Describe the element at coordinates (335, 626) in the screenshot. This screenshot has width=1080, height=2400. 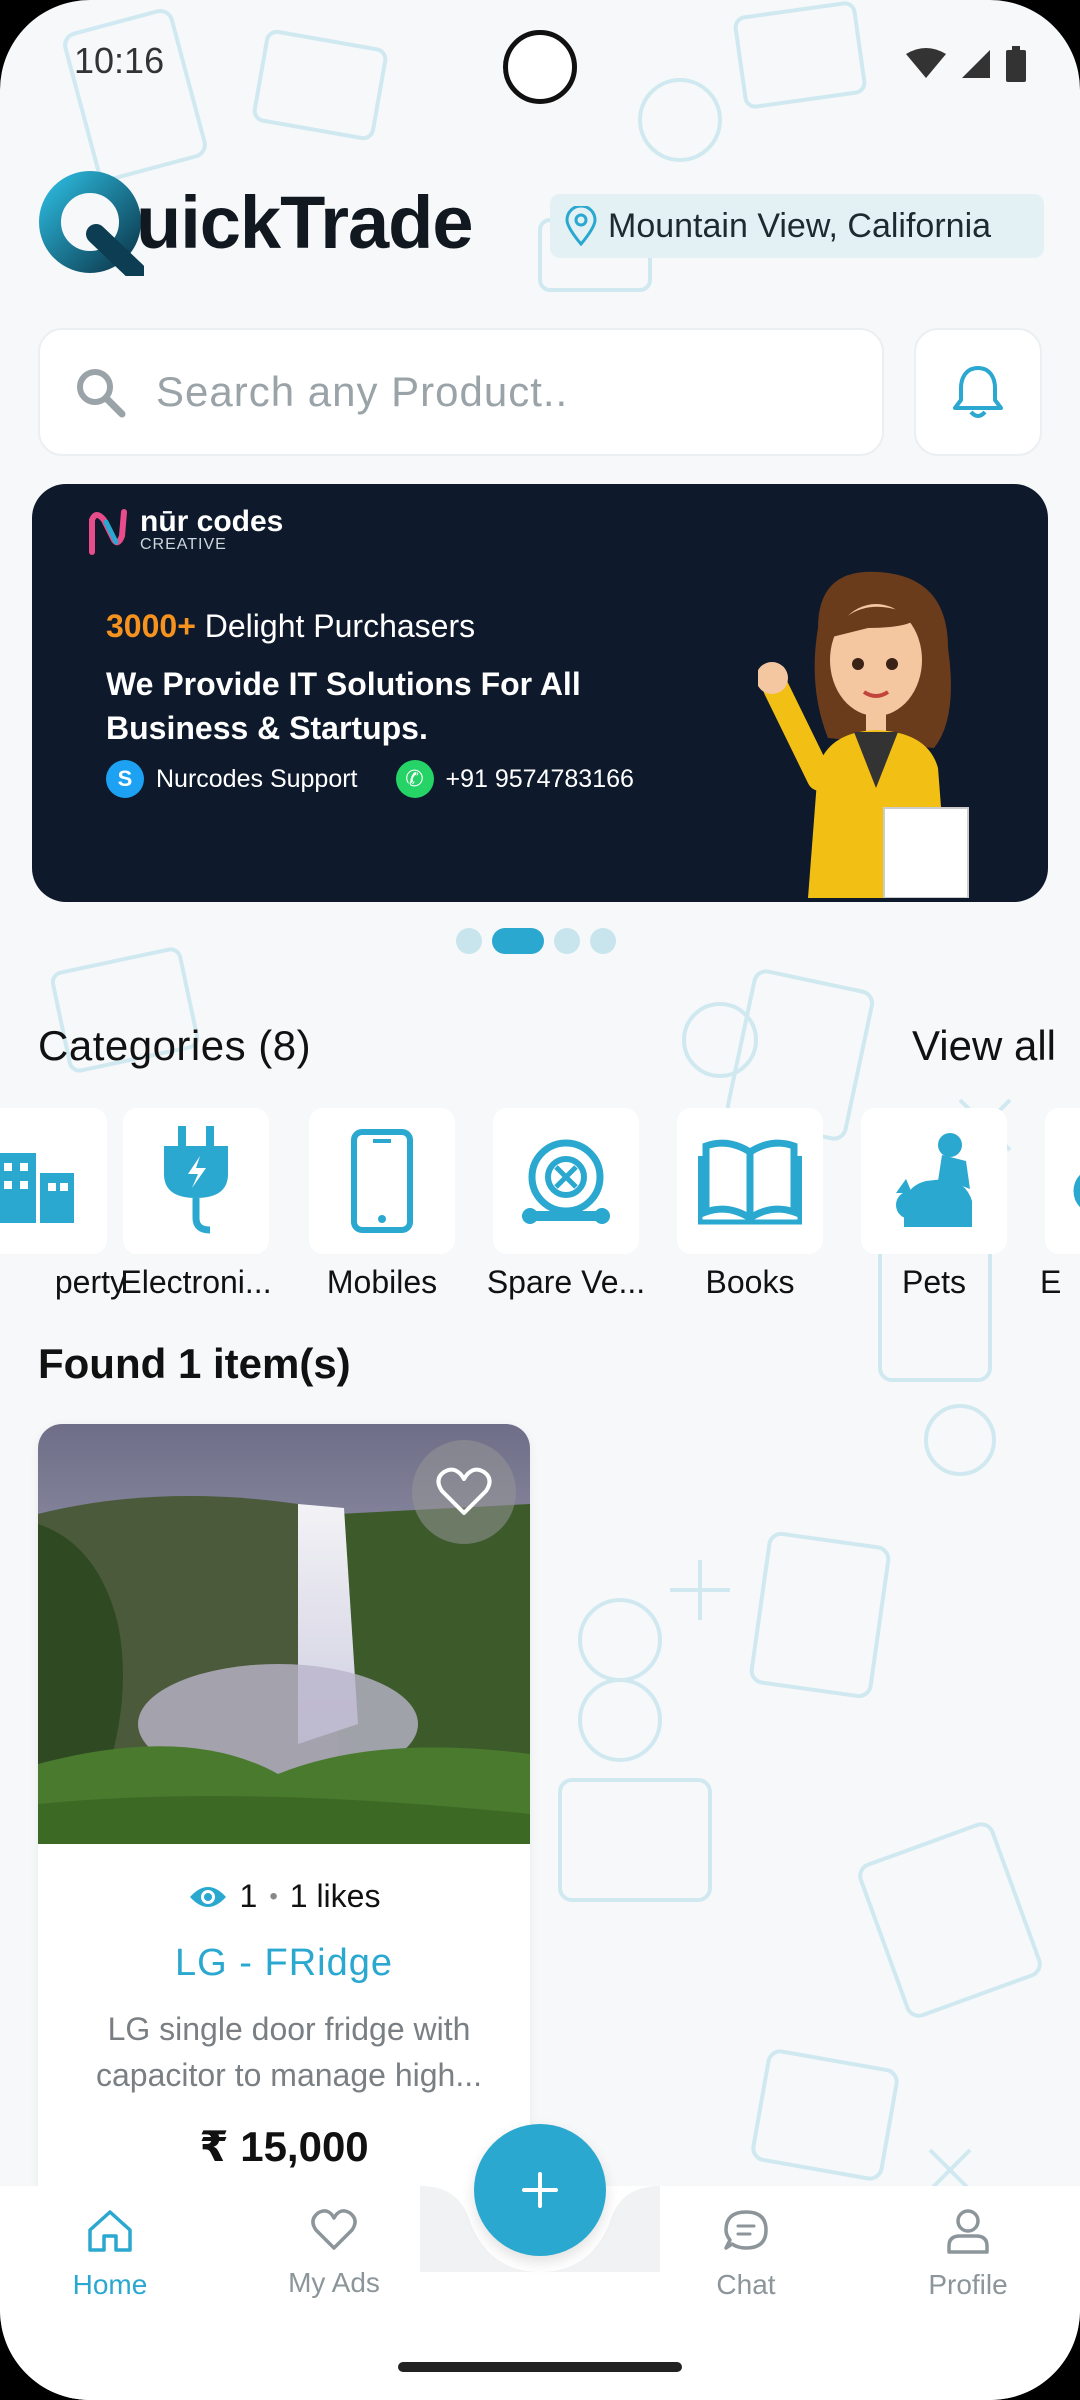
I see `stat-text: Delight Purchasers` at that location.